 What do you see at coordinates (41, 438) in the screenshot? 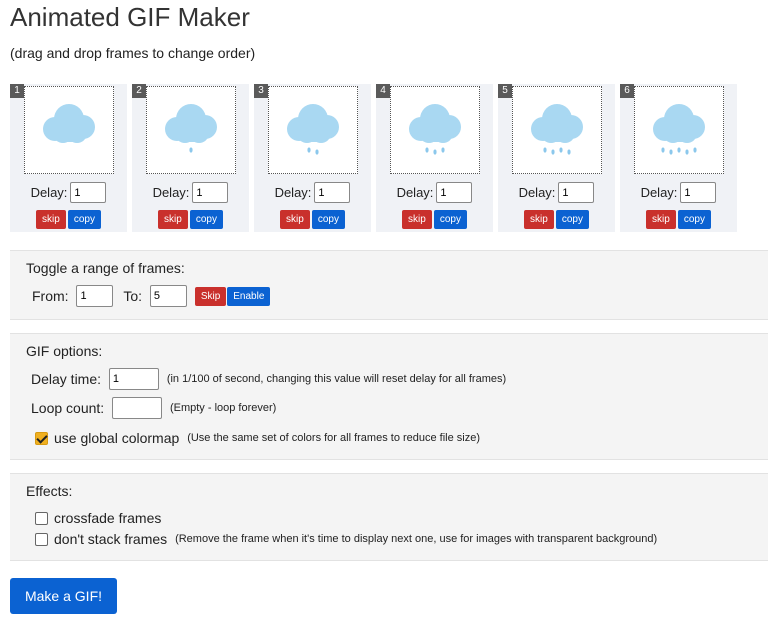
I see `global-colormap-checkbox` at bounding box center [41, 438].